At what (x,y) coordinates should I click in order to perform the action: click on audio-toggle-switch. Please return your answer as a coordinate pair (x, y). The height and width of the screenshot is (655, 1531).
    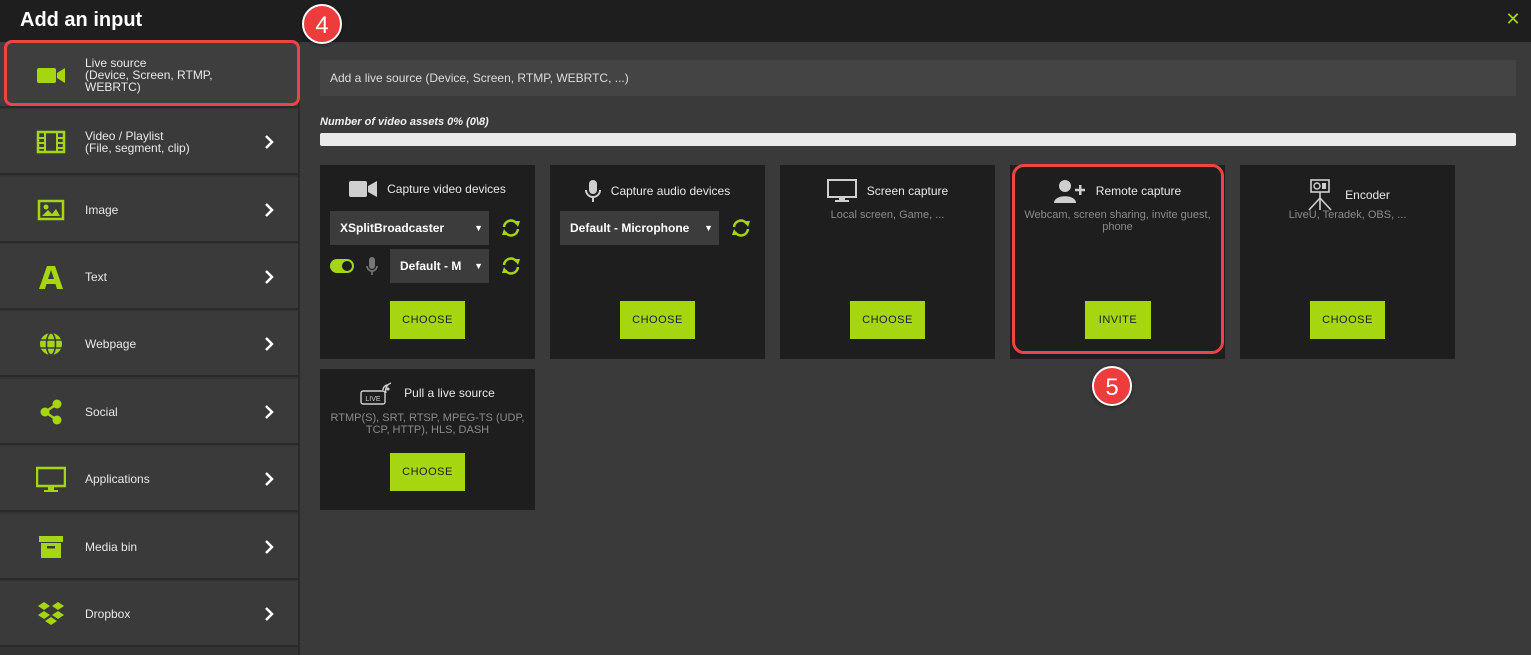
    Looking at the image, I should click on (342, 266).